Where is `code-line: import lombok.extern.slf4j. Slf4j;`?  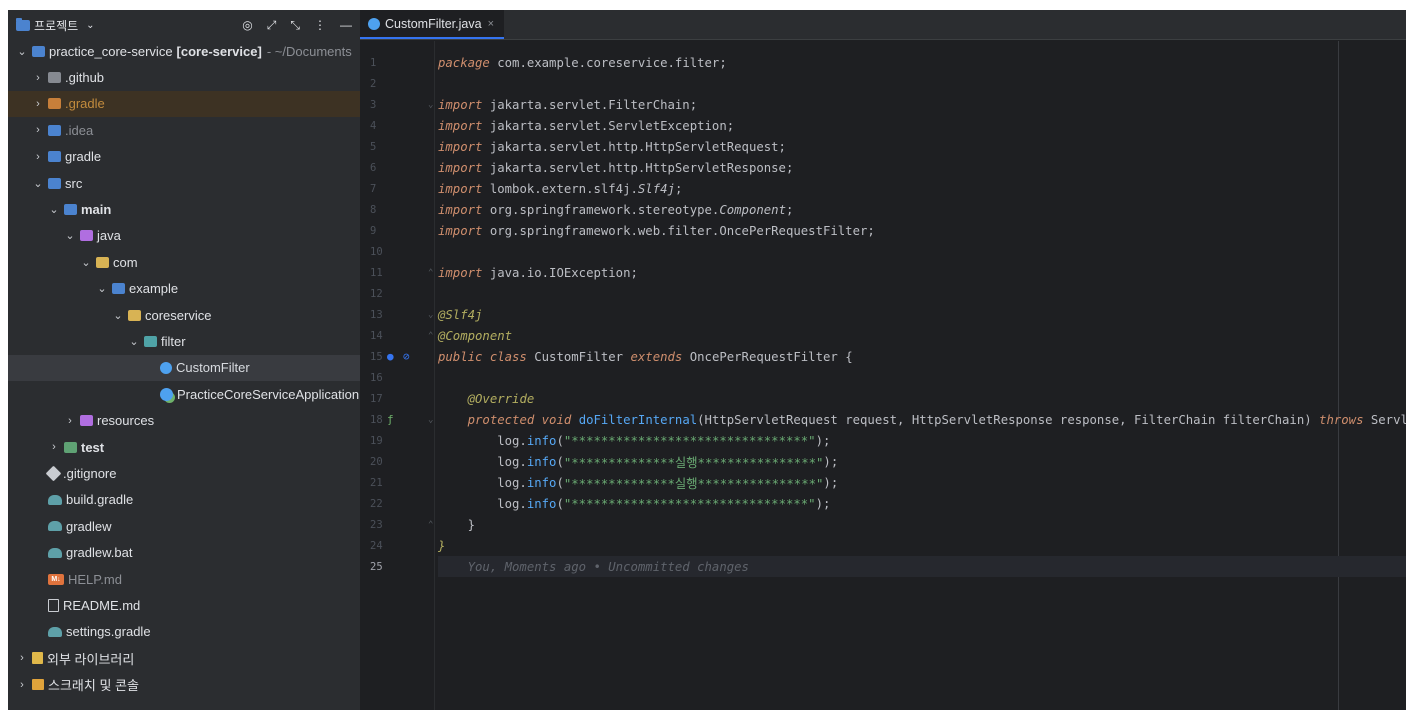 code-line: import lombok.extern.slf4j. Slf4j; is located at coordinates (922, 188).